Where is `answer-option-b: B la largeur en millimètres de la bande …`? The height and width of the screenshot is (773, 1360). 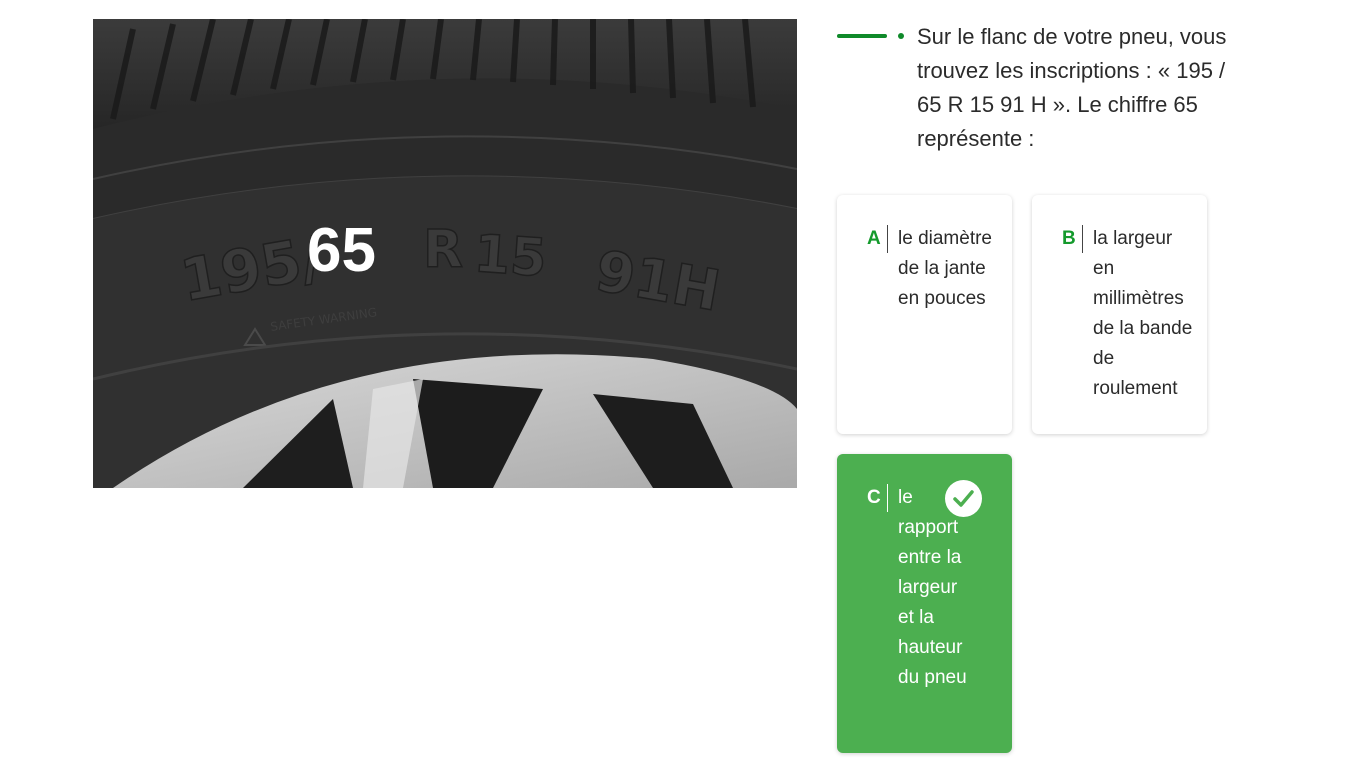
answer-option-b: B la largeur en millimètres de la bande … is located at coordinates (1119, 314).